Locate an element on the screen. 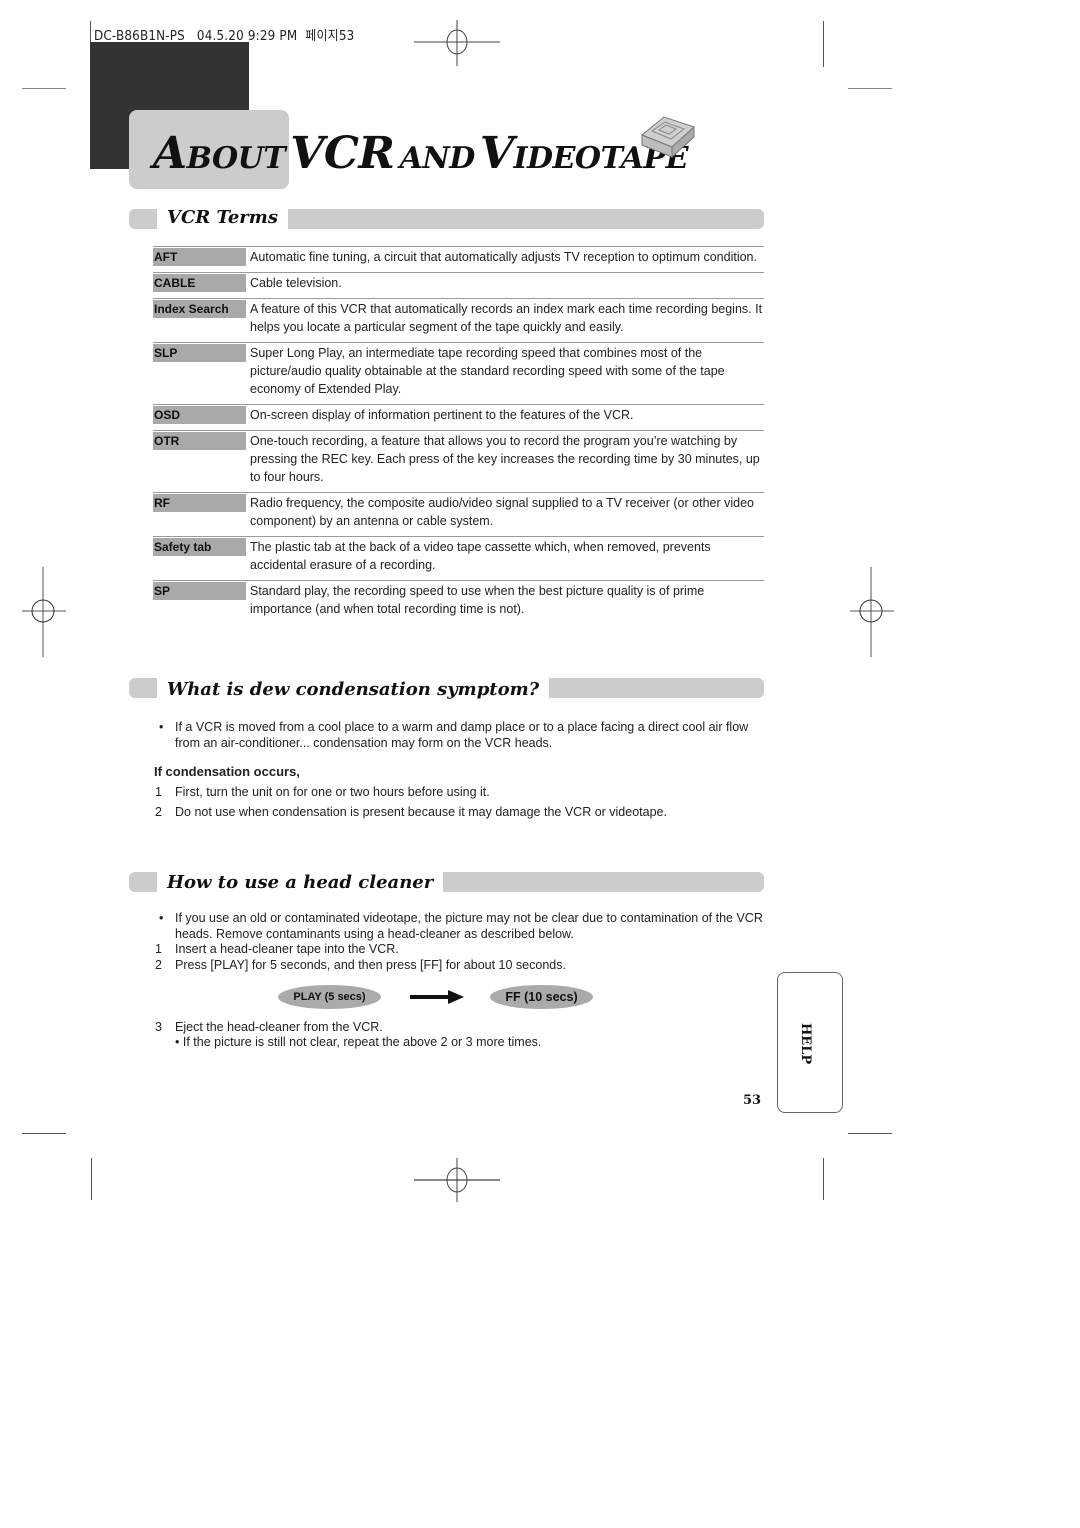  term-label: Index Search is located at coordinates (199, 309).